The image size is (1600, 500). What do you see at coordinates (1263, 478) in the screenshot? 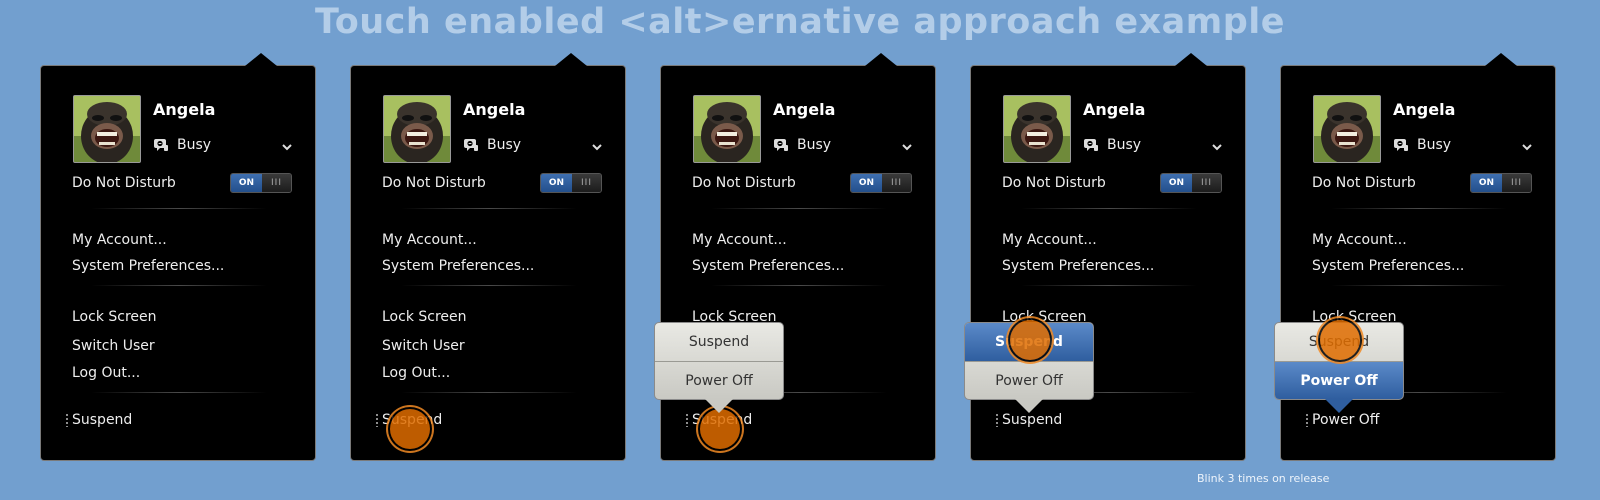
I see `blink-note: Blink 3 times on release` at bounding box center [1263, 478].